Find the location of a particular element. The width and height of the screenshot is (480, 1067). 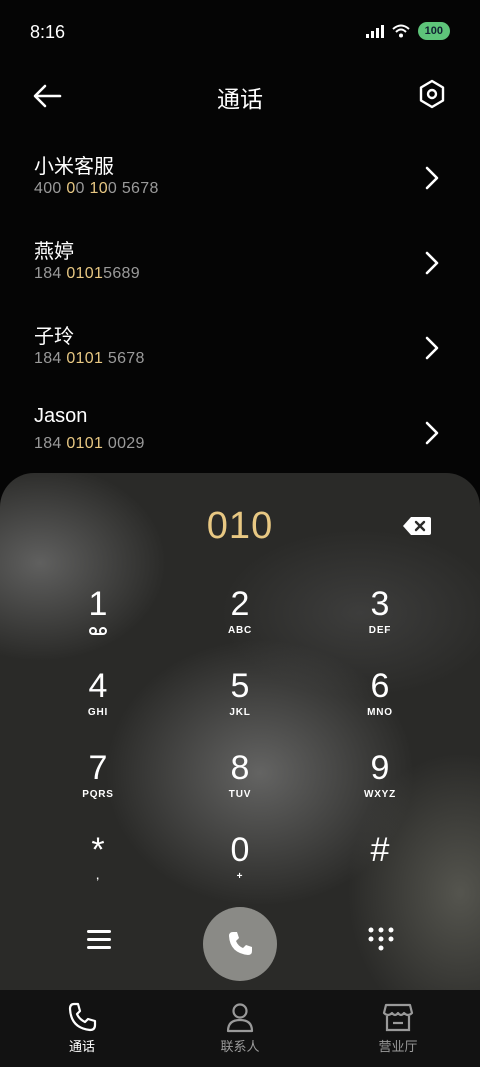

dial-key-9: 9 WXYZ is located at coordinates (380, 786).